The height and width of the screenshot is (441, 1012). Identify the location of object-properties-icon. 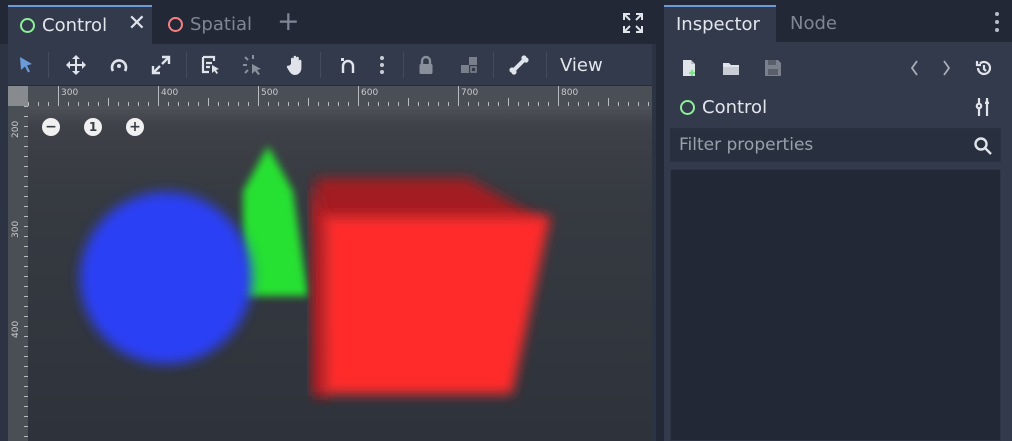
(983, 107).